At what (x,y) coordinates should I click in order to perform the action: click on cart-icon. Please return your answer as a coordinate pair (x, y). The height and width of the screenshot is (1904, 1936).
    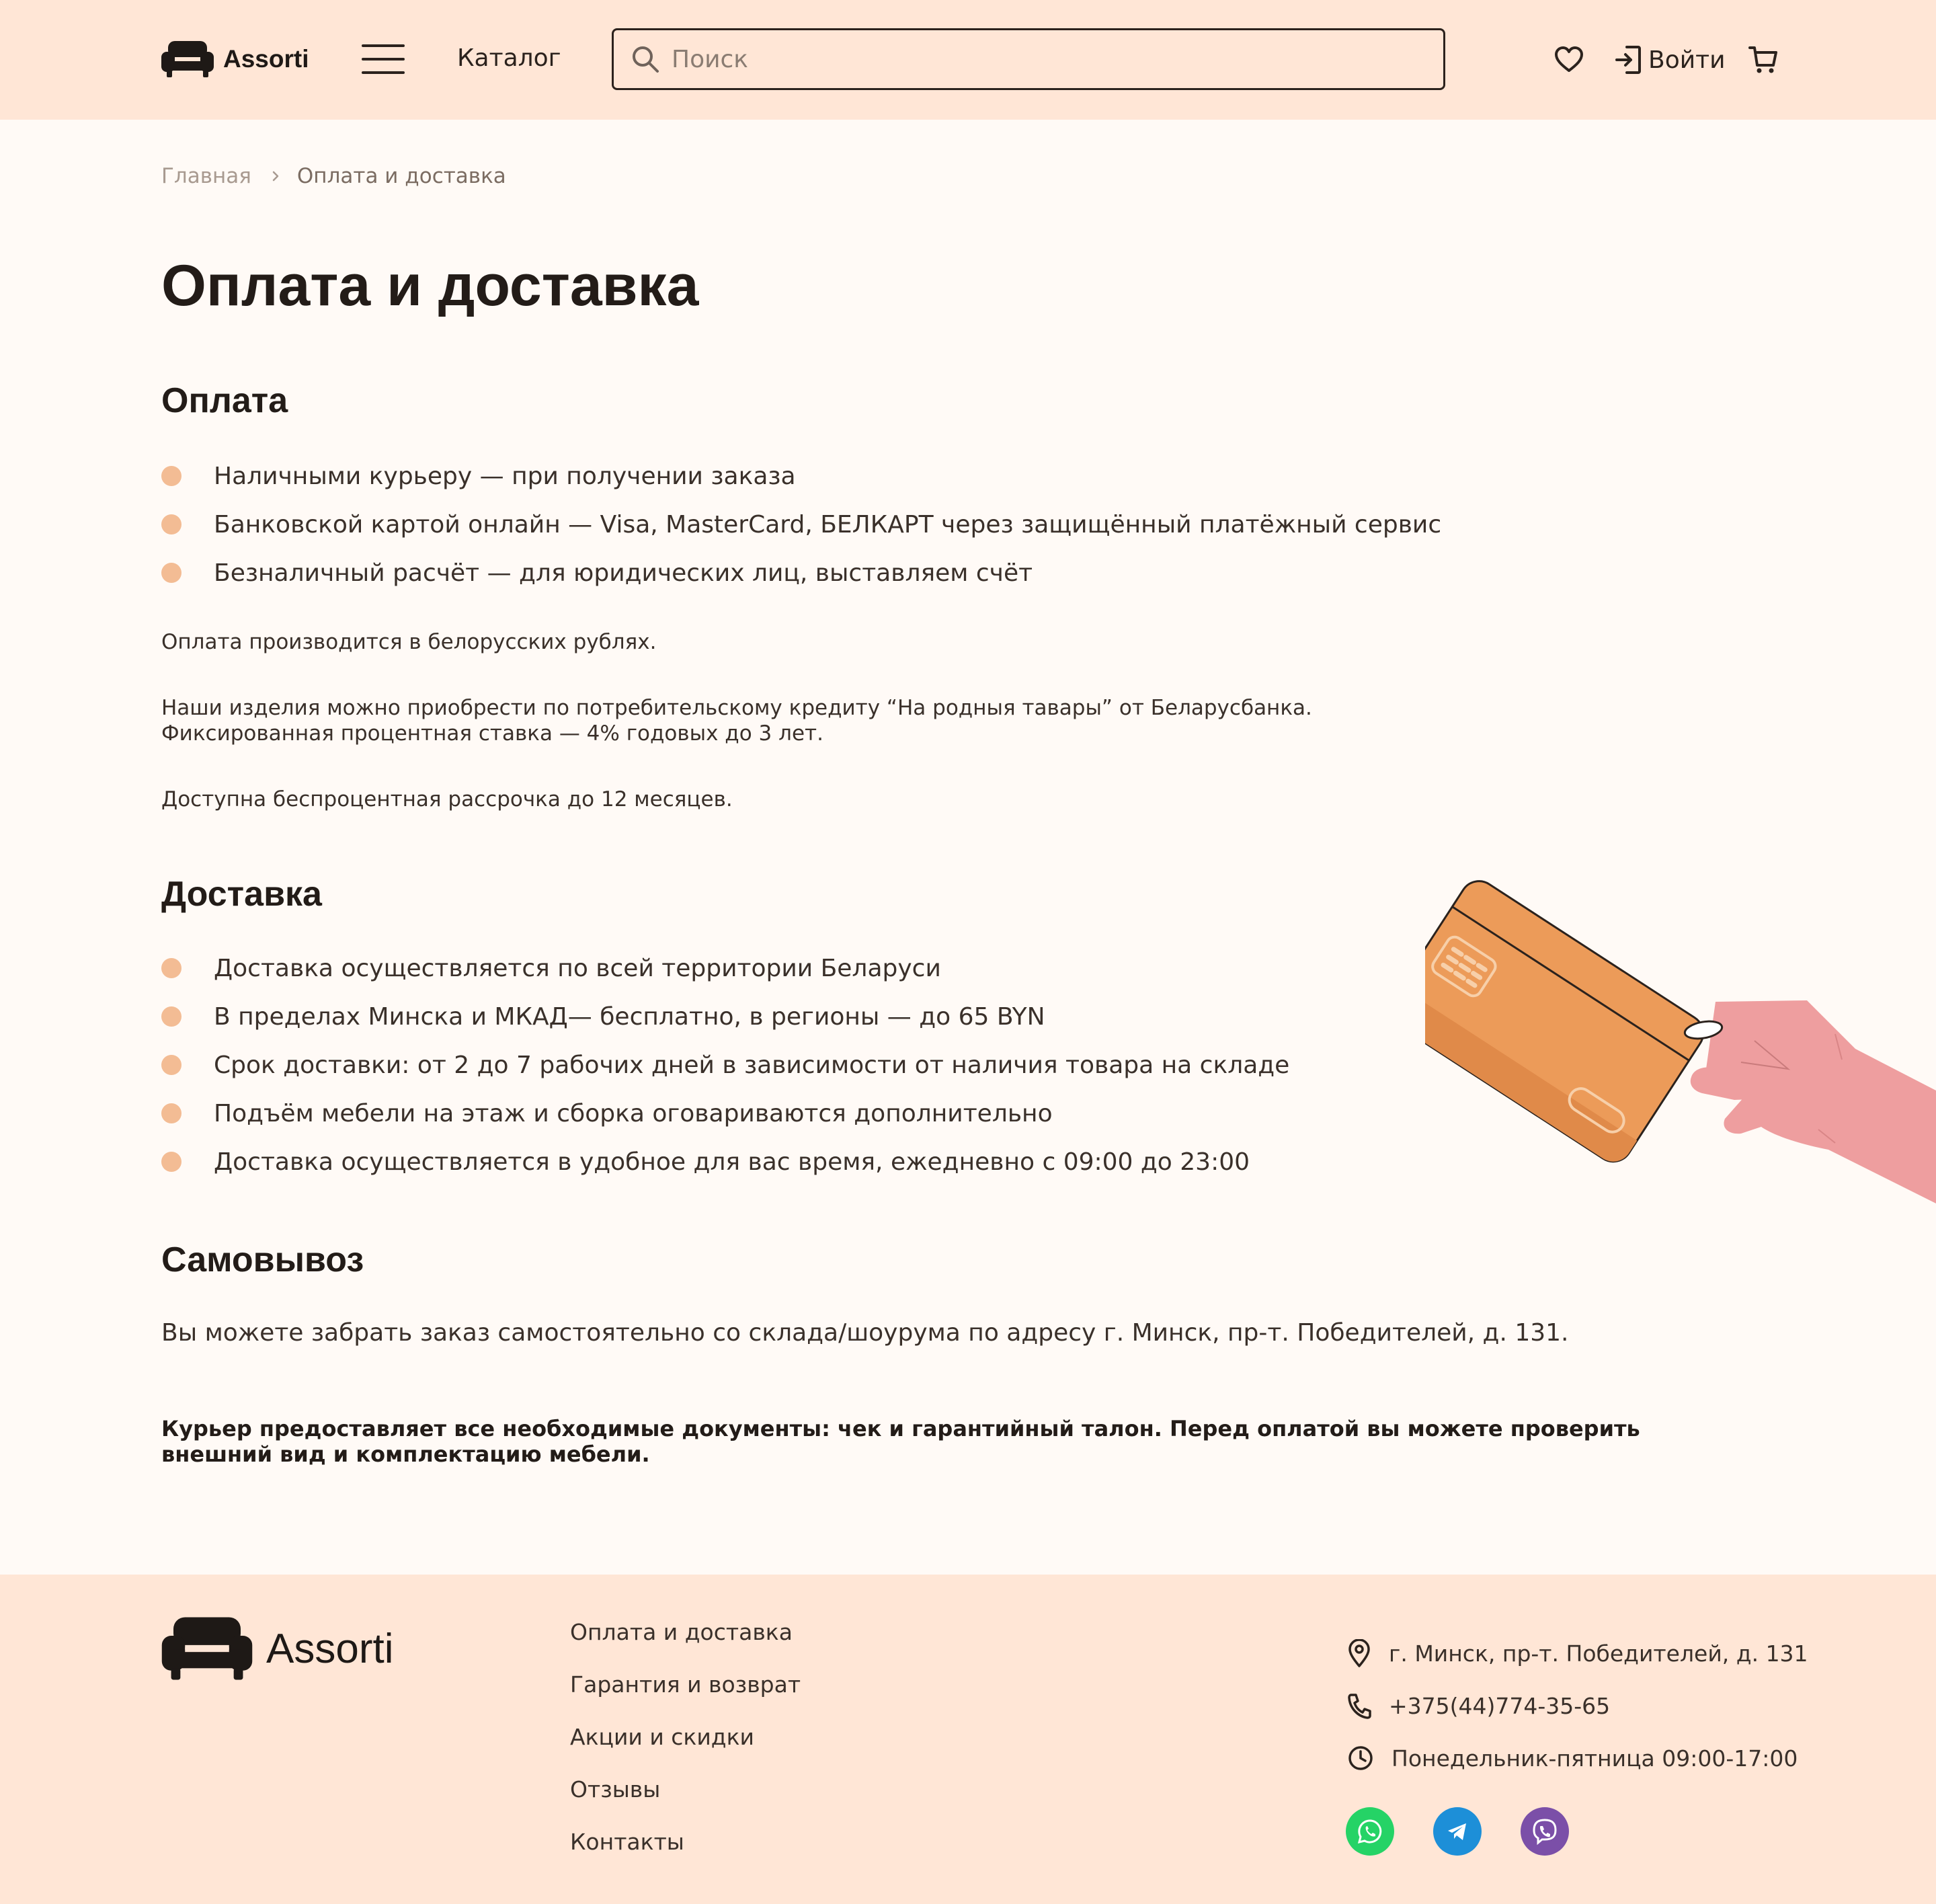
    Looking at the image, I should click on (1762, 59).